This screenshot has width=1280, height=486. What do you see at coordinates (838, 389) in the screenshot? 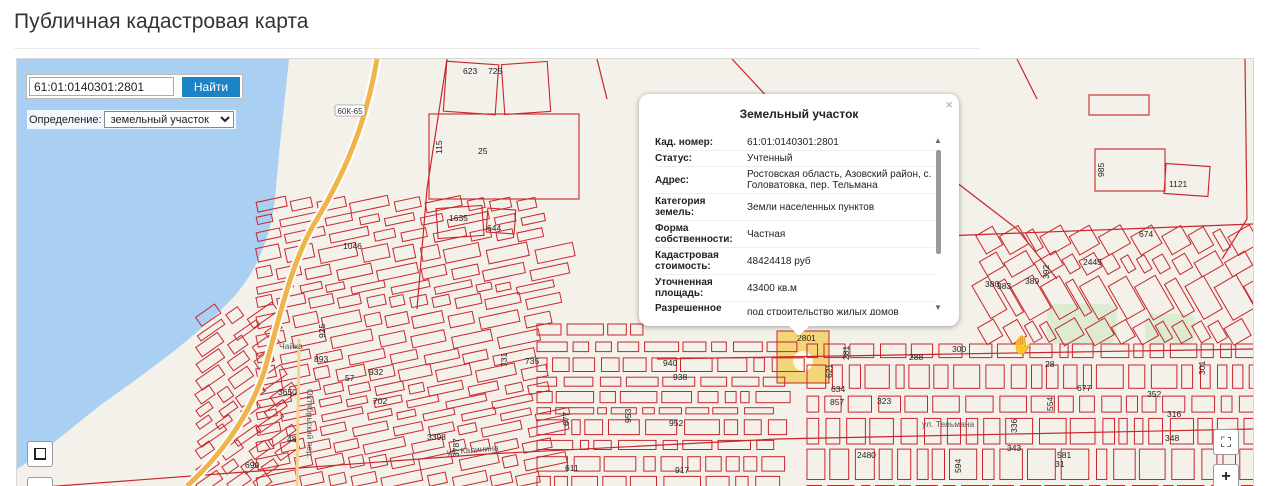
I see `parcel-number-label: 634` at bounding box center [838, 389].